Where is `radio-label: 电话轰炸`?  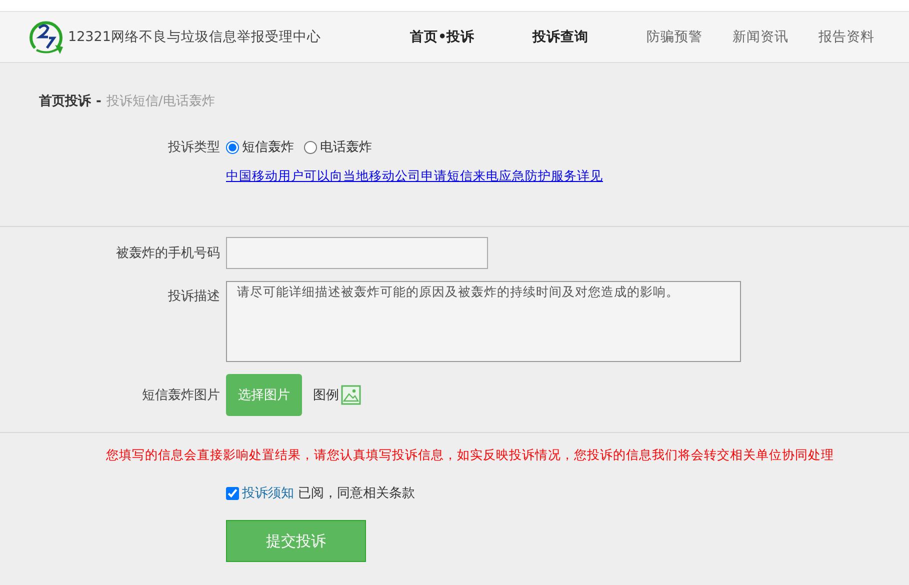 radio-label: 电话轰炸 is located at coordinates (346, 147).